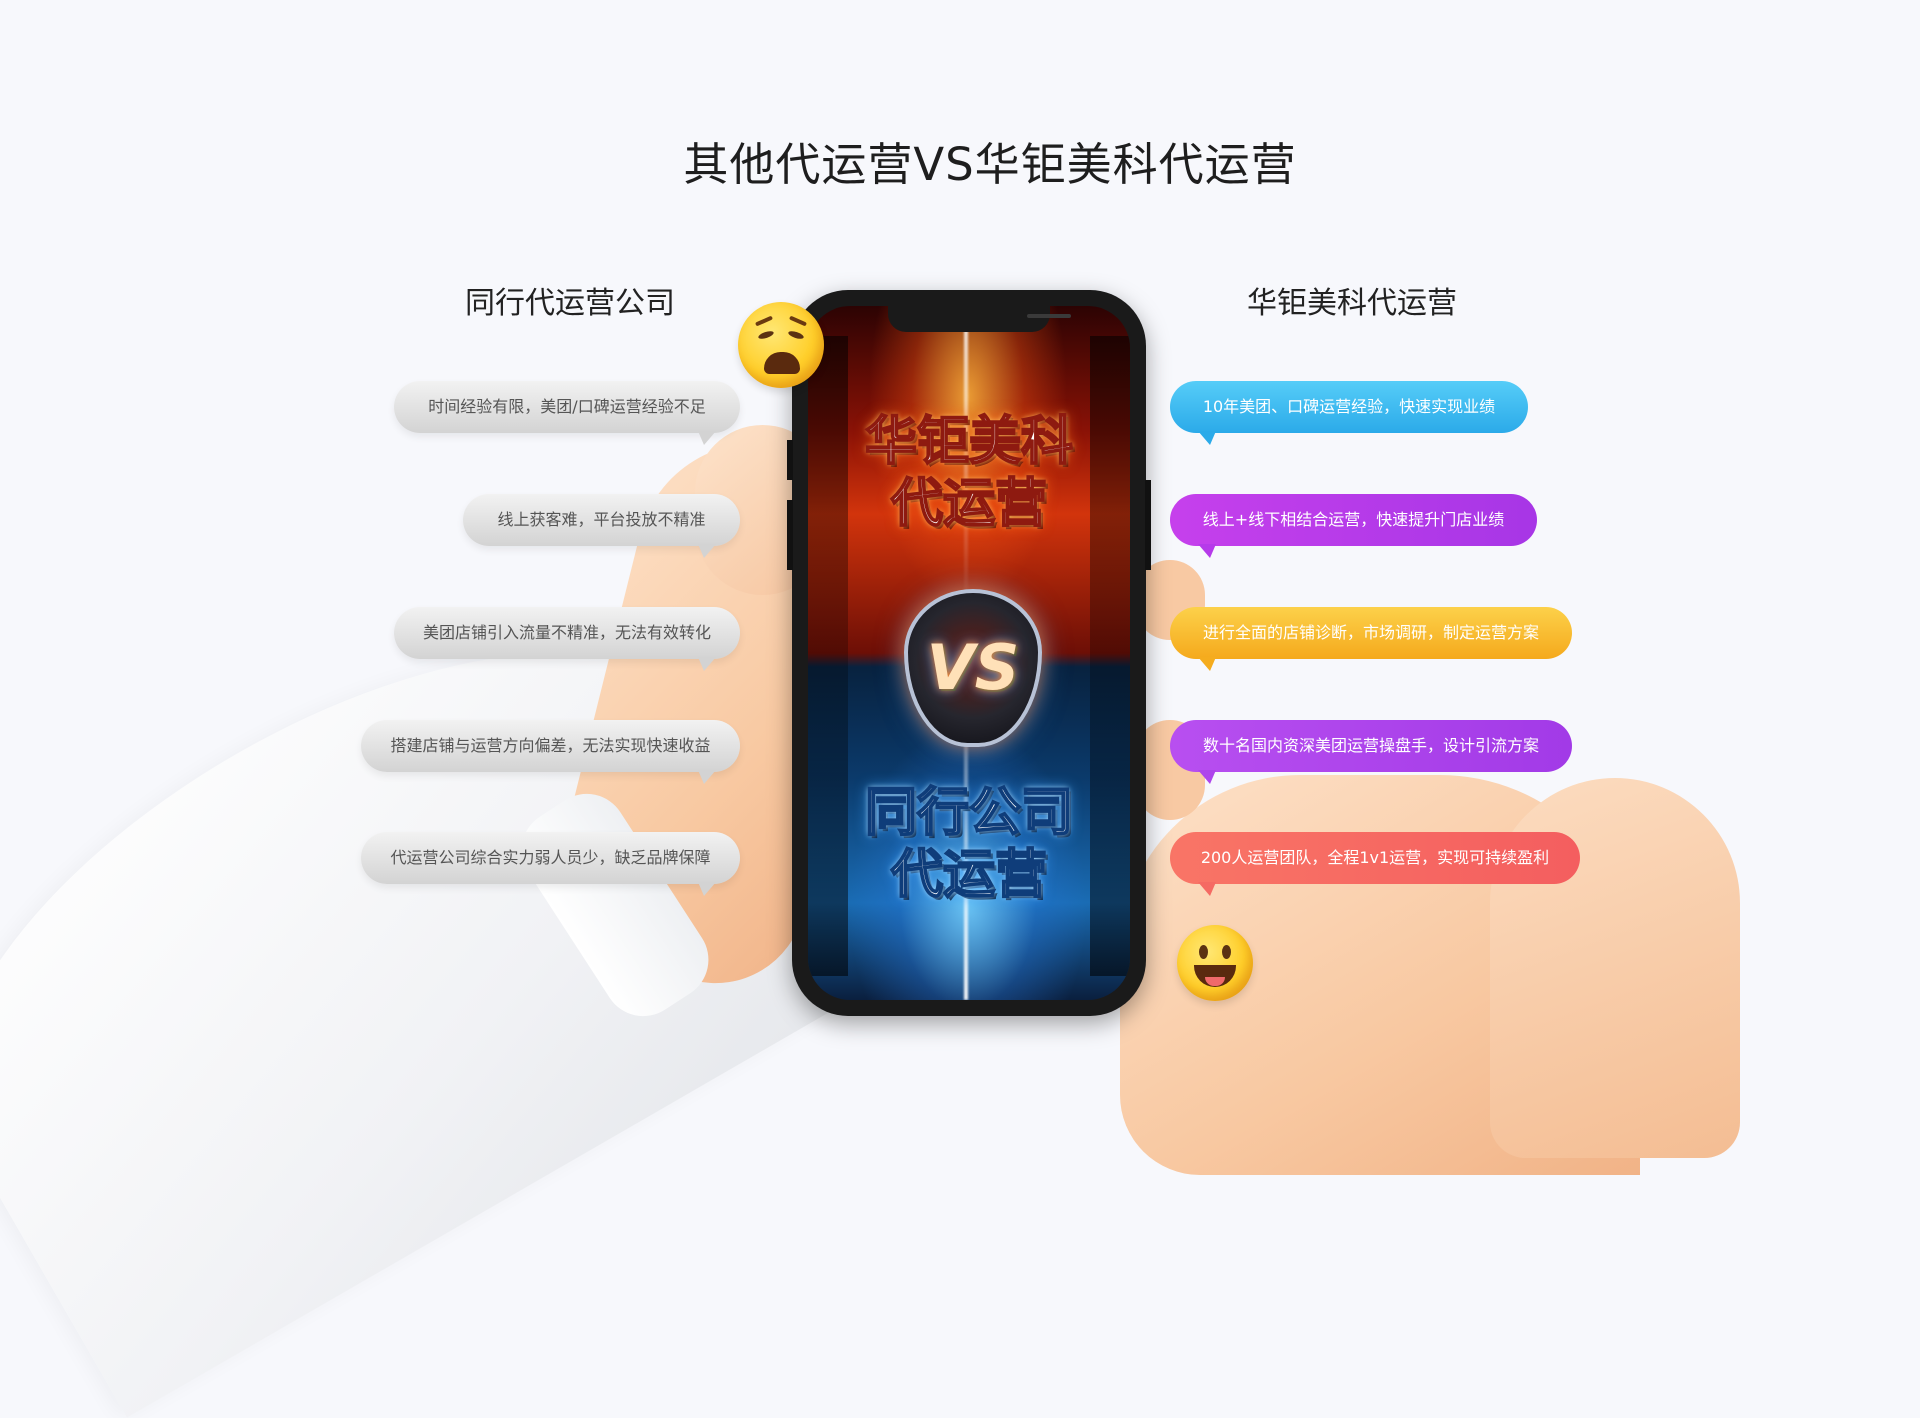  What do you see at coordinates (1049, 316) in the screenshot?
I see `phone-speaker` at bounding box center [1049, 316].